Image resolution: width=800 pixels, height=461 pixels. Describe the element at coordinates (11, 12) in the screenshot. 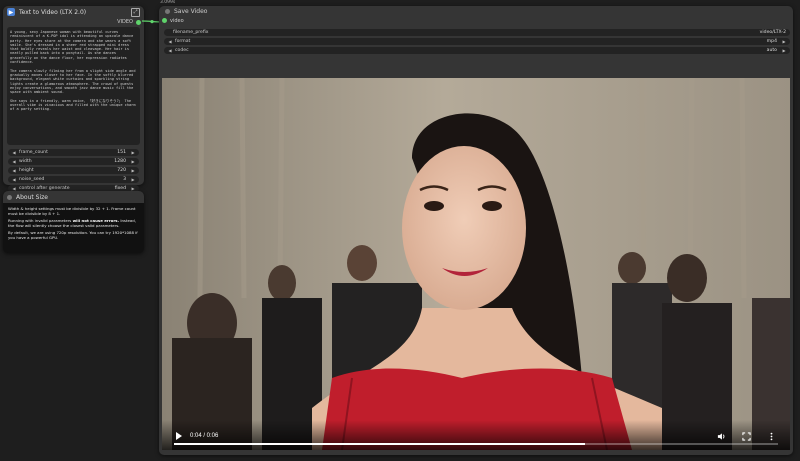

I see `node-type-icon: ▶` at that location.